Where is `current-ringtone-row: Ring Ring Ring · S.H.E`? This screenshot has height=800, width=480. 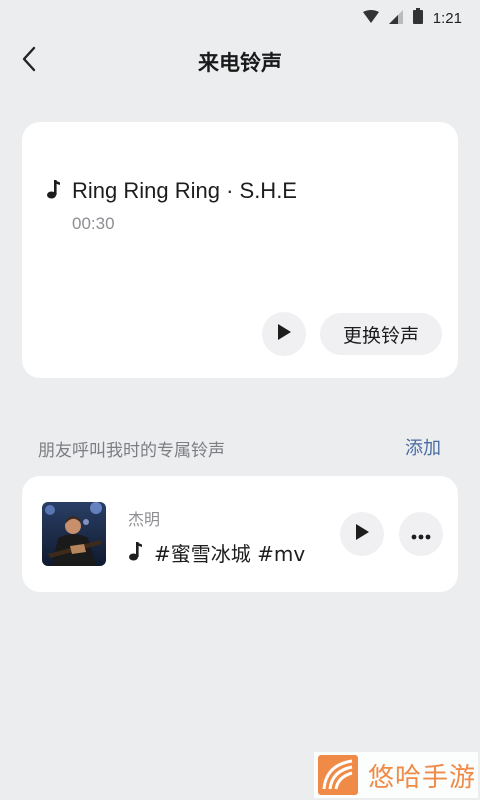
current-ringtone-row: Ring Ring Ring · S.H.E is located at coordinates (171, 191).